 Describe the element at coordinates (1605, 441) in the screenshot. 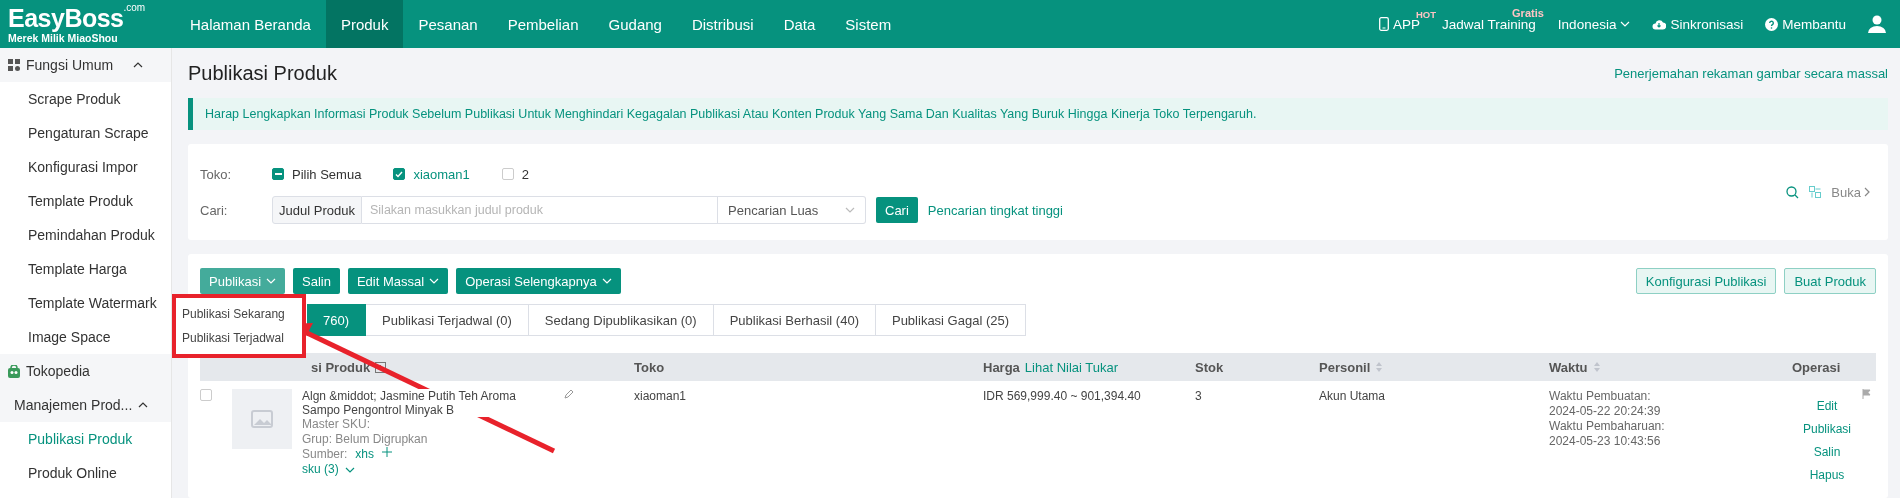

I see `time-text: 2024-05-23 10:43:56` at that location.